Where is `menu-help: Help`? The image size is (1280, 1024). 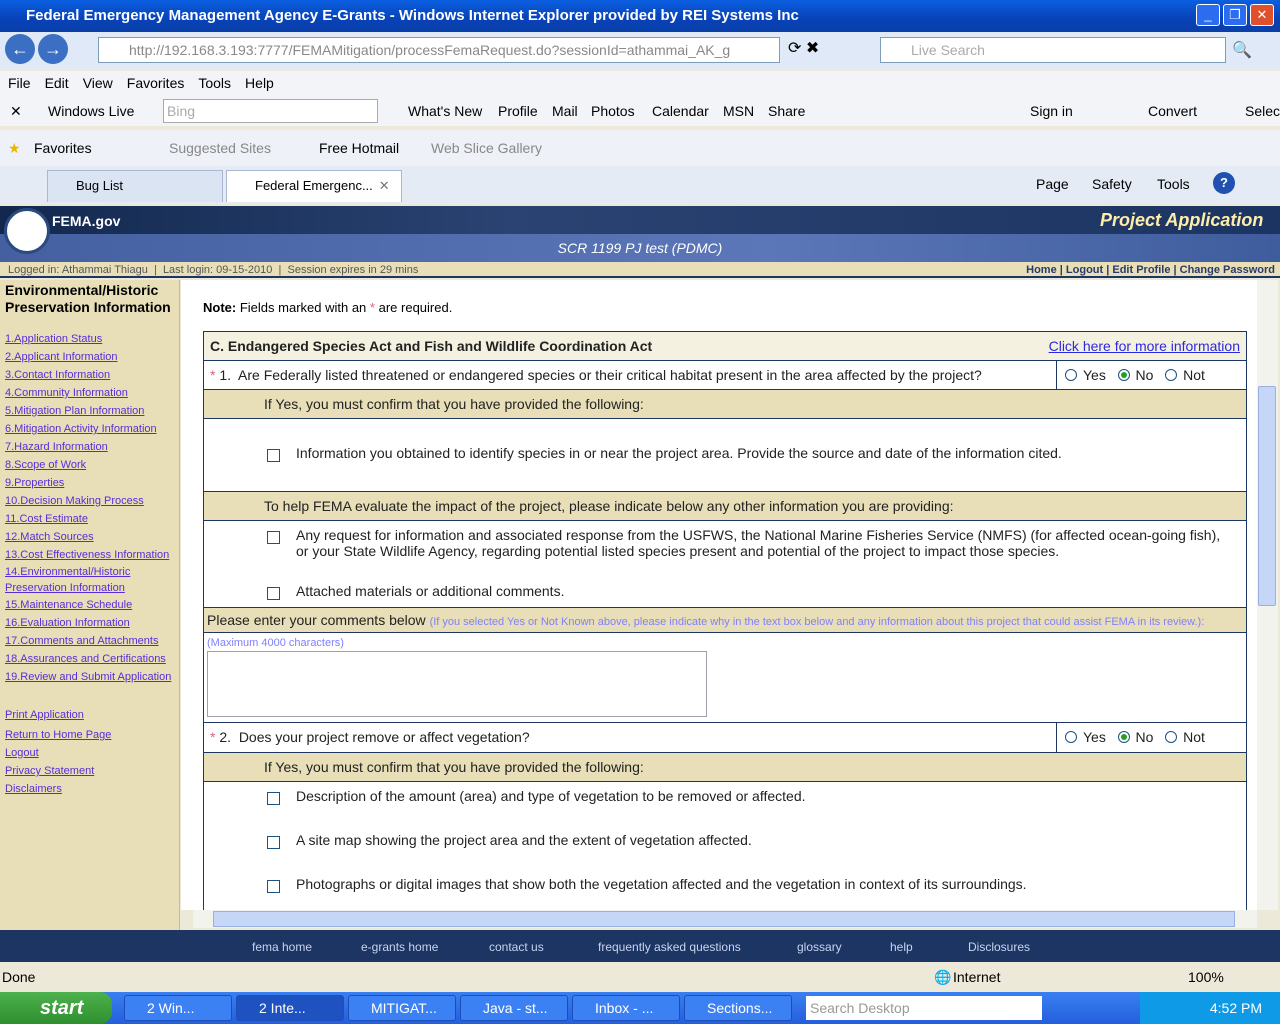
menu-help: Help is located at coordinates (259, 83).